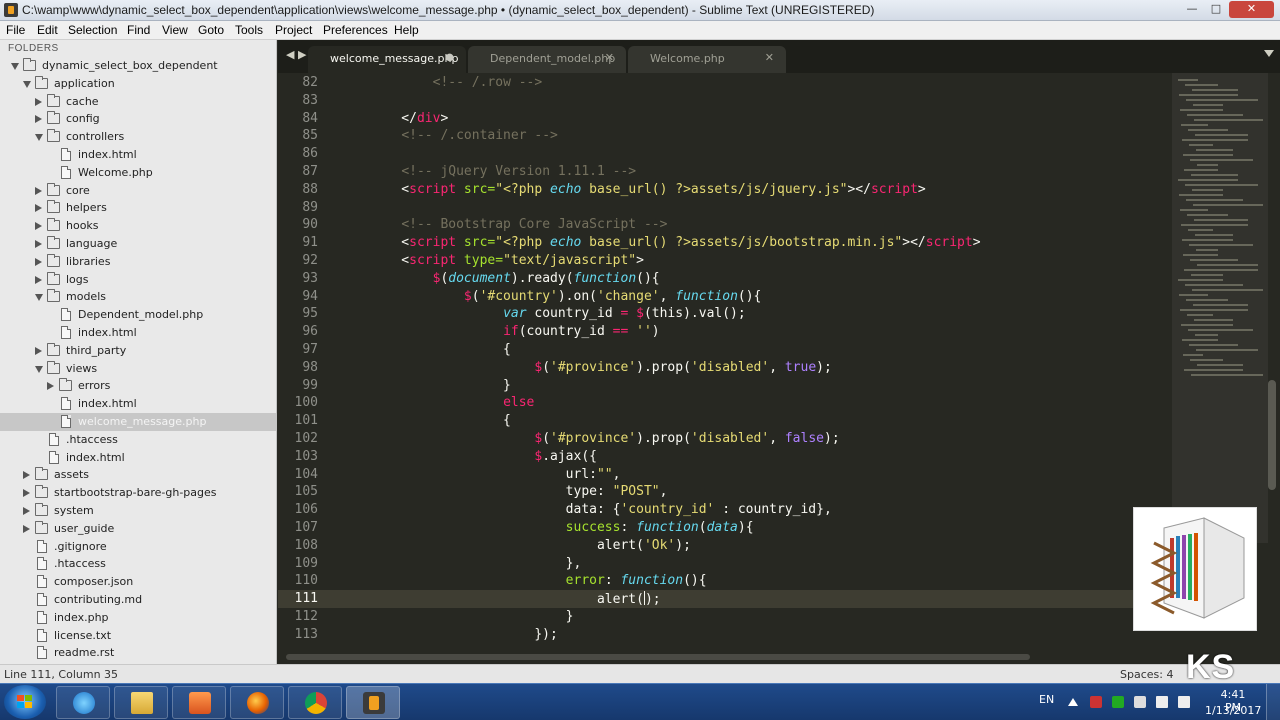 The width and height of the screenshot is (1280, 720). Describe the element at coordinates (707, 59) in the screenshot. I see `tab-welcome-php: Welcome.php ✕` at that location.